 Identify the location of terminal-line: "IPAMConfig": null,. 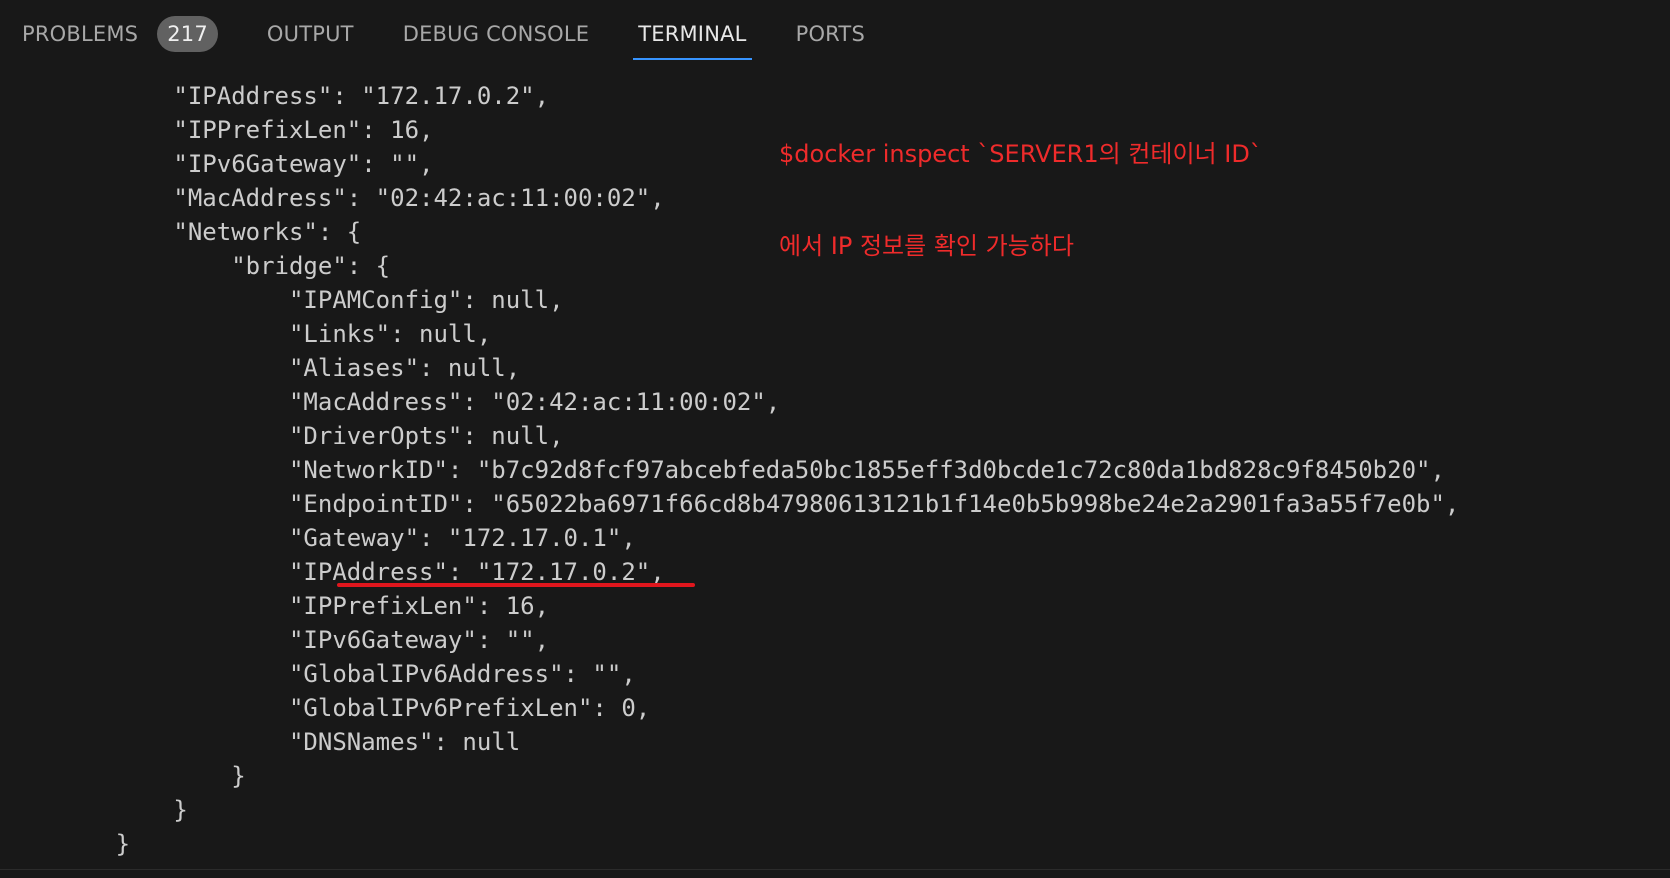
(282, 300).